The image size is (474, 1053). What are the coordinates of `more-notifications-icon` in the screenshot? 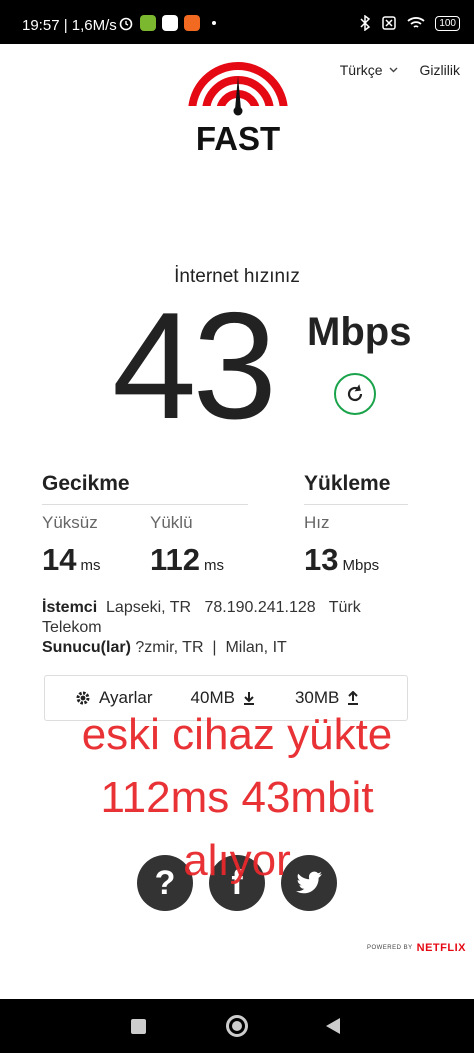 It's located at (214, 23).